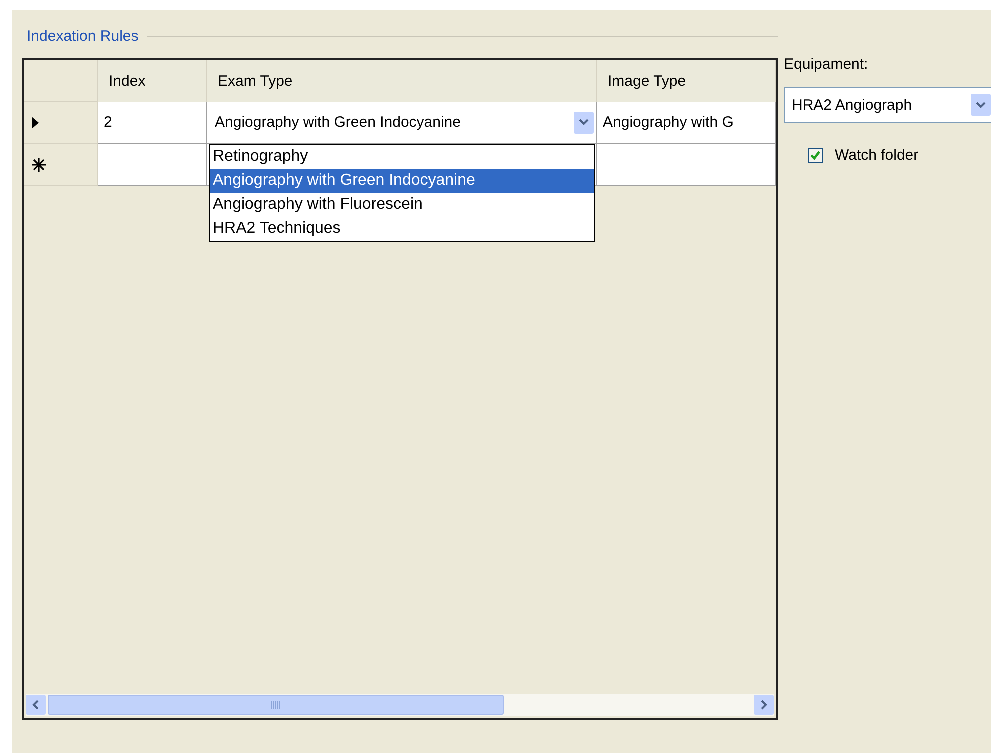  Describe the element at coordinates (402, 157) in the screenshot. I see `dropdown-option: Retinography` at that location.